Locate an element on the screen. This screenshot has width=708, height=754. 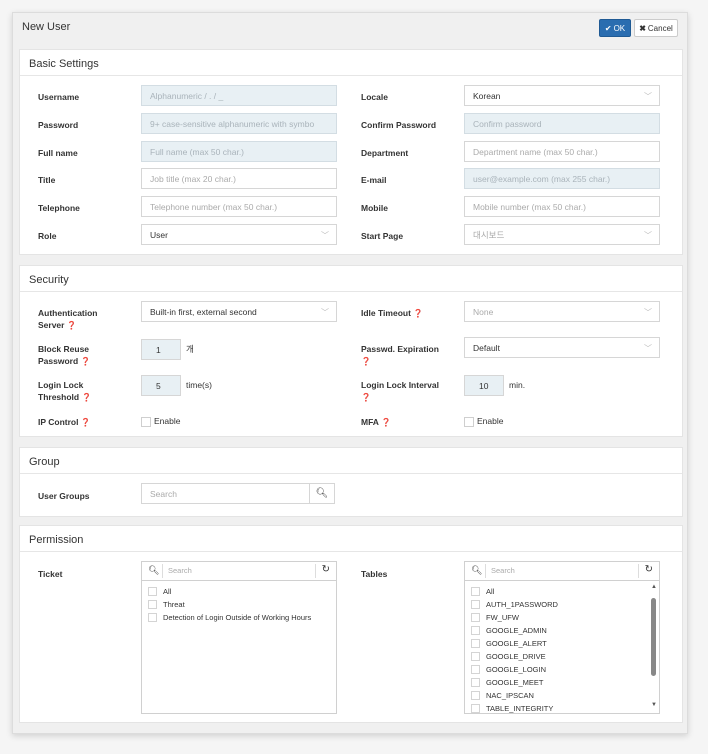
cancel-button: ✖ Cancel is located at coordinates (656, 28).